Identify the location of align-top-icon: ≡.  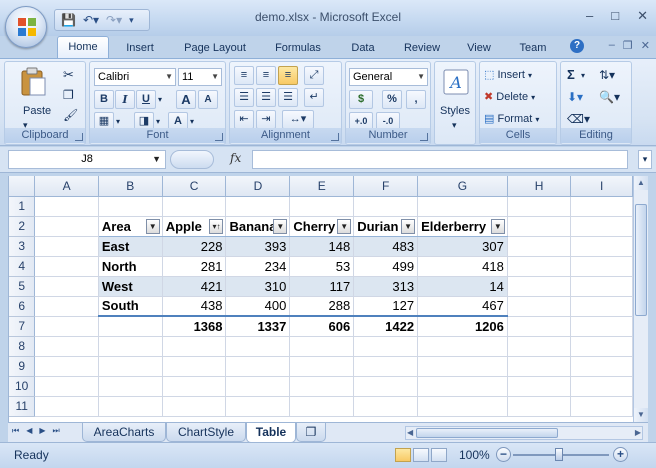
(244, 75).